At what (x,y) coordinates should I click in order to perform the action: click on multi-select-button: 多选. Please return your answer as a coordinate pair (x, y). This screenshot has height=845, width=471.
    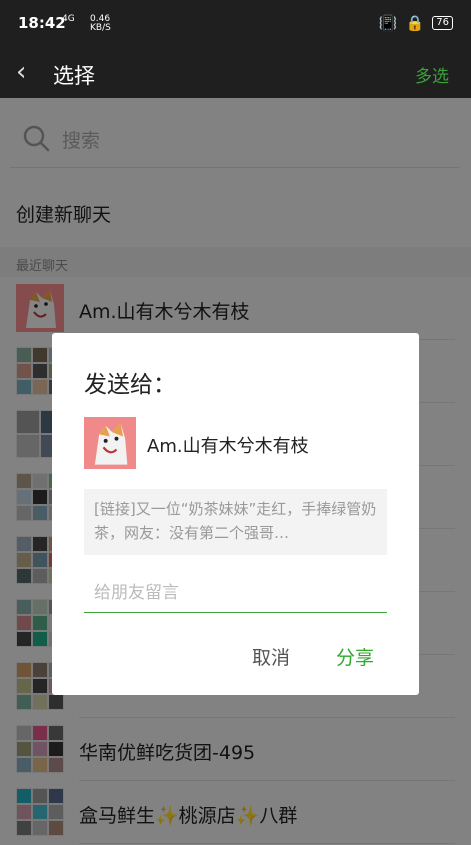
    Looking at the image, I should click on (432, 74).